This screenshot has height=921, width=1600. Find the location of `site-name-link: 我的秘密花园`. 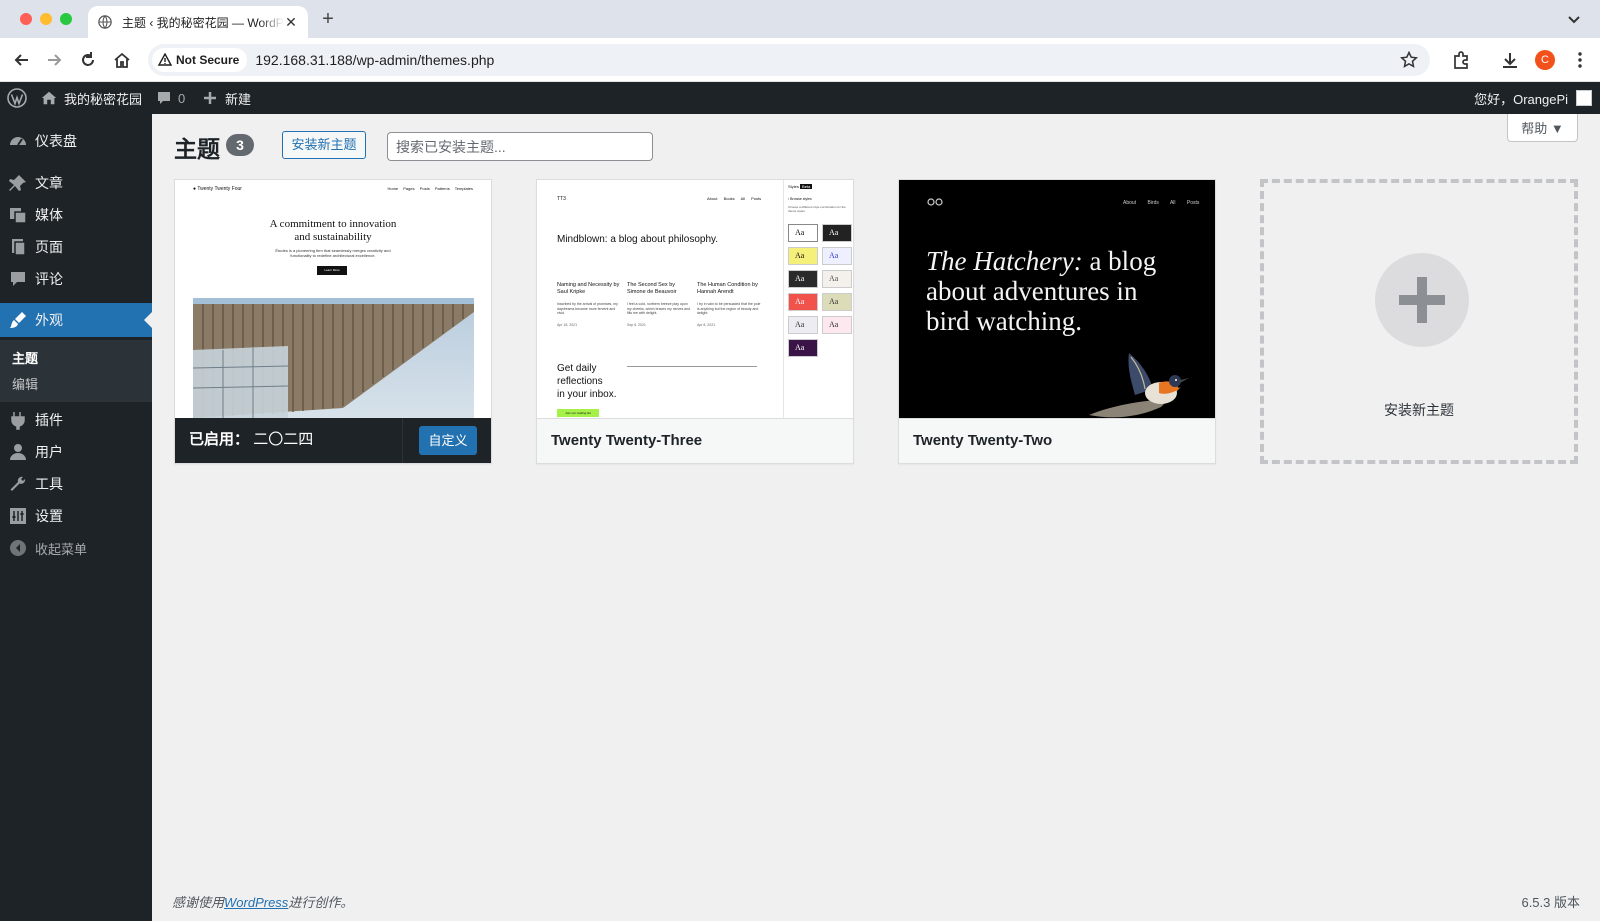

site-name-link: 我的秘密花园 is located at coordinates (91, 98).